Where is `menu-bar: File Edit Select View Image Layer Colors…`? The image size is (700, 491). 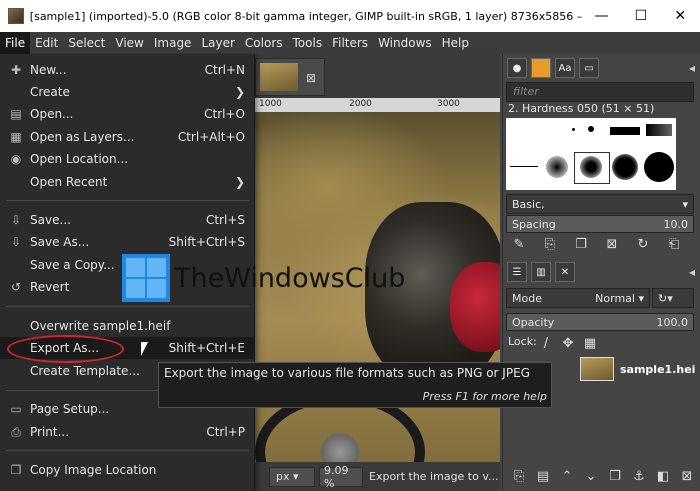
menu-bar: File Edit Select View Image Layer Colors… is located at coordinates (350, 43).